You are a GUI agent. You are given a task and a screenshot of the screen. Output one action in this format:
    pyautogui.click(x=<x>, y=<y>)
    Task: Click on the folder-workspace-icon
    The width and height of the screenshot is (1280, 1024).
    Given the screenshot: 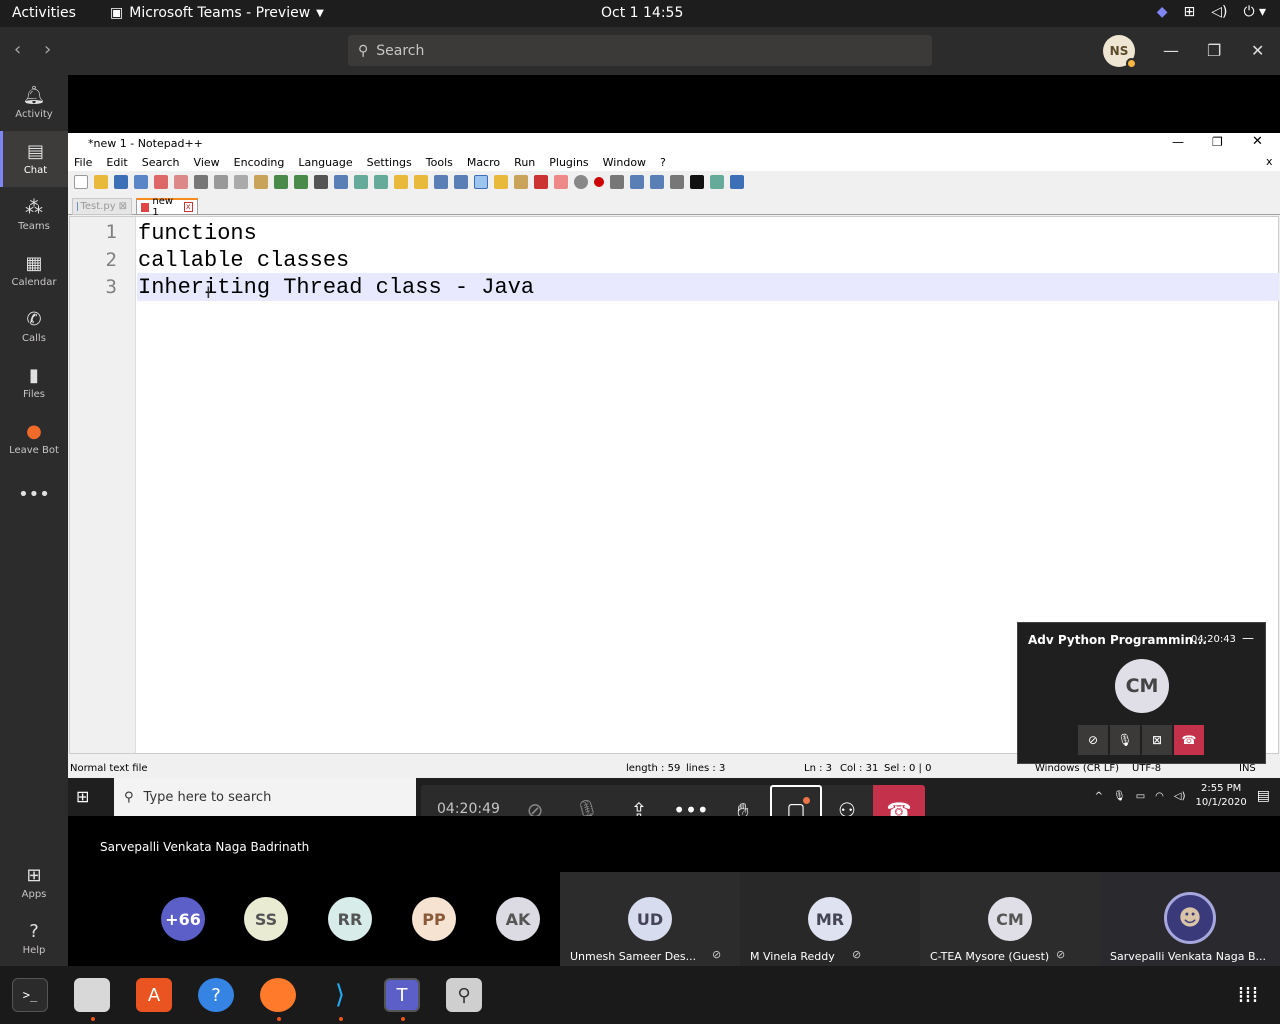 What is the action you would take?
    pyautogui.click(x=541, y=182)
    